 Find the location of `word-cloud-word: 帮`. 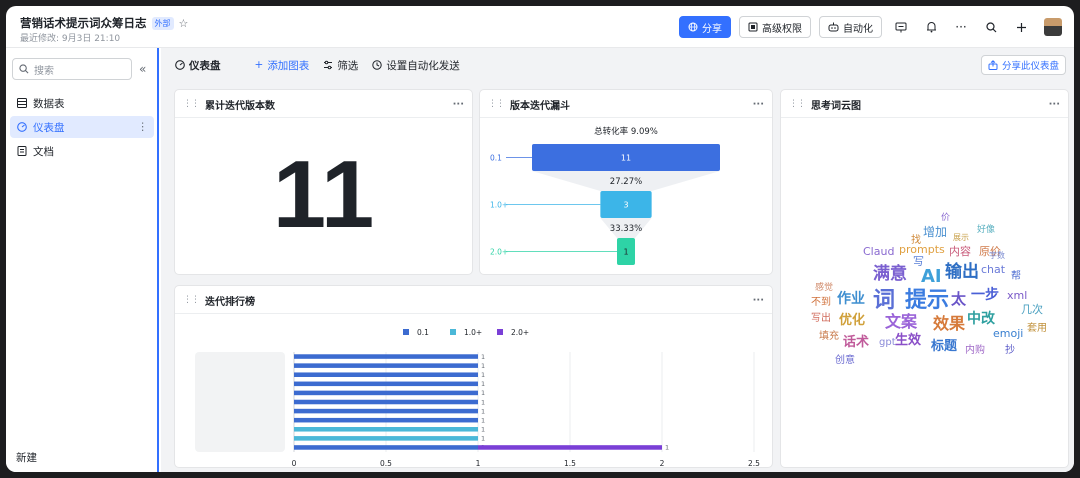

word-cloud-word: 帮 is located at coordinates (1016, 276).